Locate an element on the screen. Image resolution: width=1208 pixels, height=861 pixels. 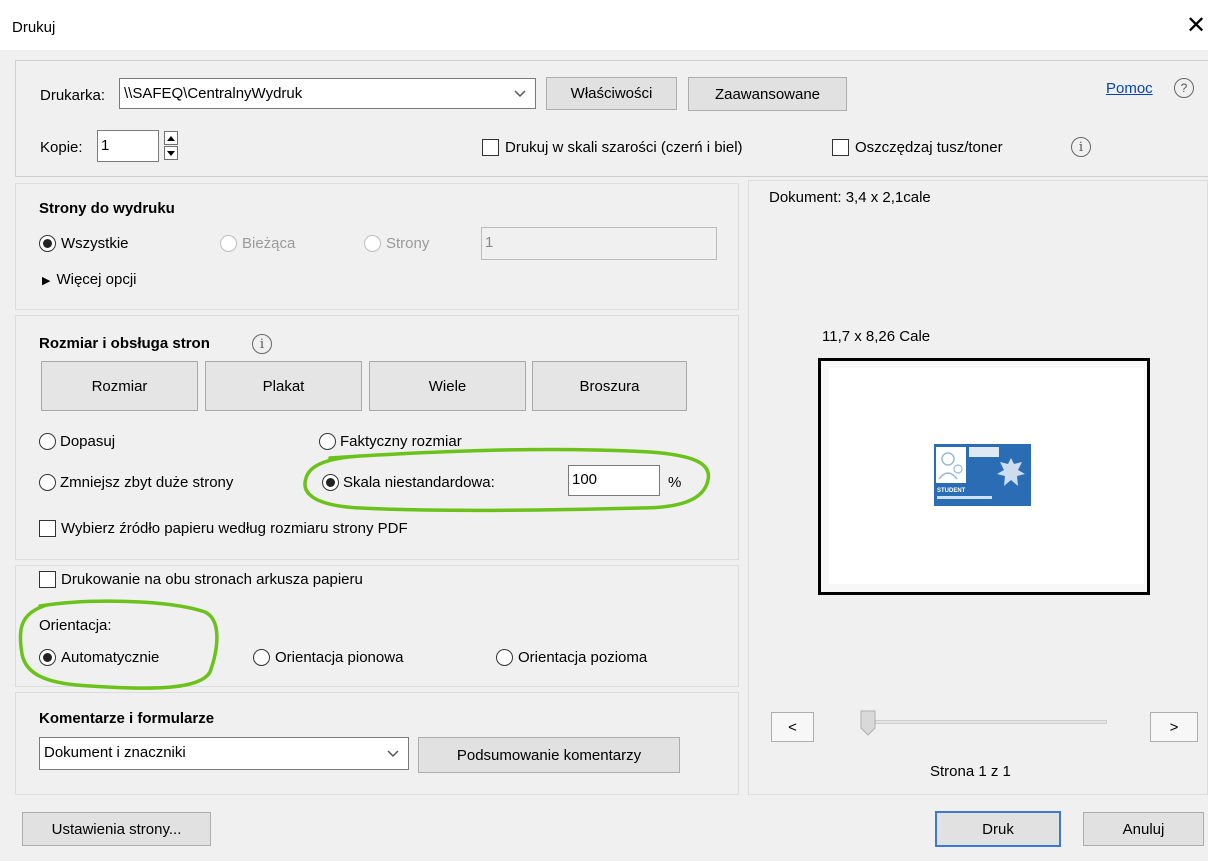
all-pages-label: Wszystkie is located at coordinates (95, 243).